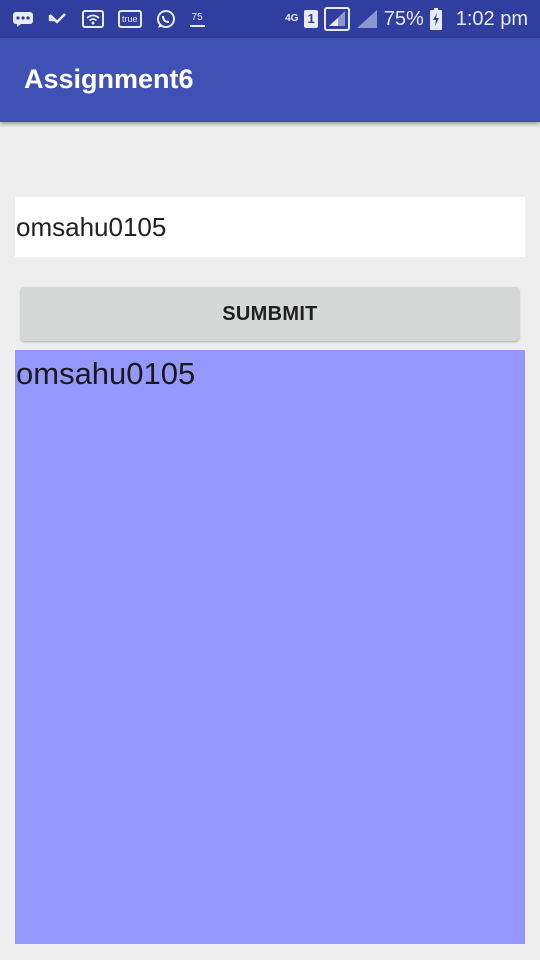 The height and width of the screenshot is (960, 540). I want to click on status-bar-system: 4G 1 75% 1:02 pm, so click(406, 19).